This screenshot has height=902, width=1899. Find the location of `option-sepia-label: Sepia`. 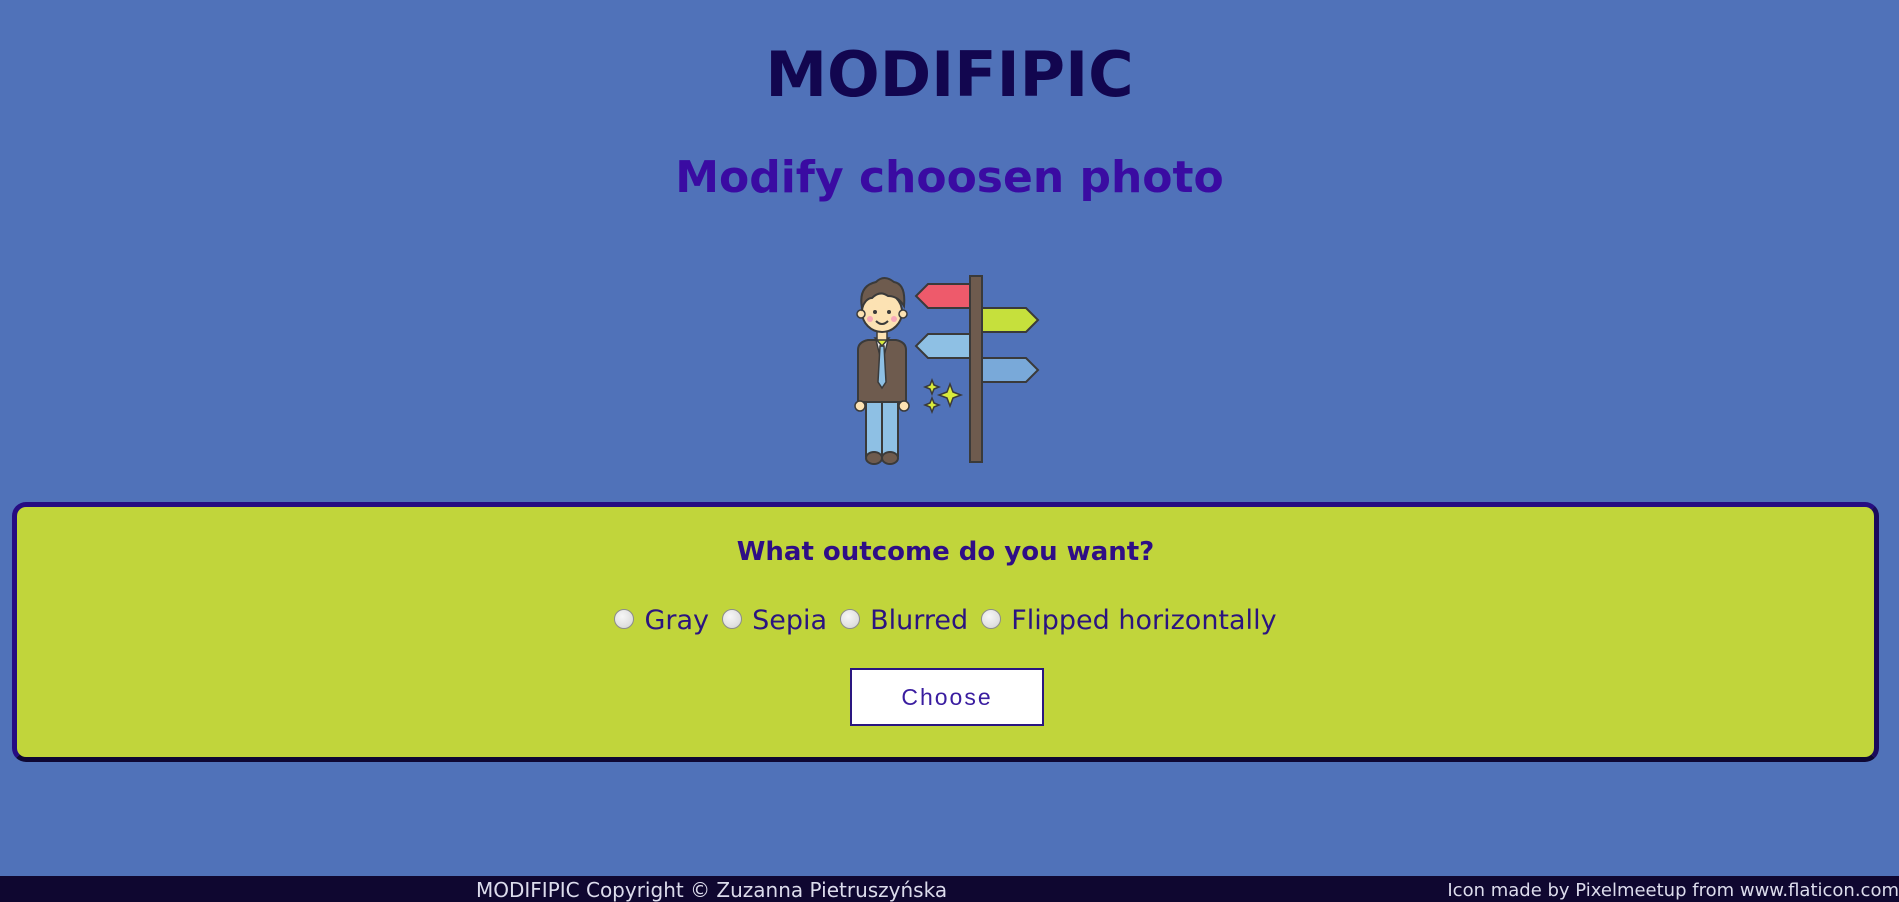

option-sepia-label: Sepia is located at coordinates (789, 620).